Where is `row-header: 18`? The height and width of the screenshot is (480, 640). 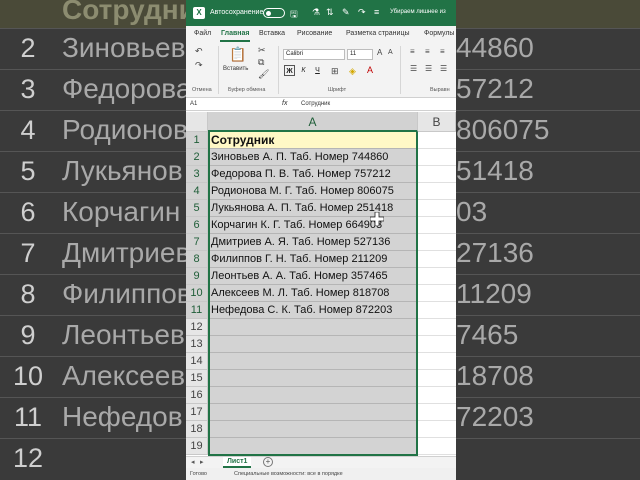 row-header: 18 is located at coordinates (197, 429).